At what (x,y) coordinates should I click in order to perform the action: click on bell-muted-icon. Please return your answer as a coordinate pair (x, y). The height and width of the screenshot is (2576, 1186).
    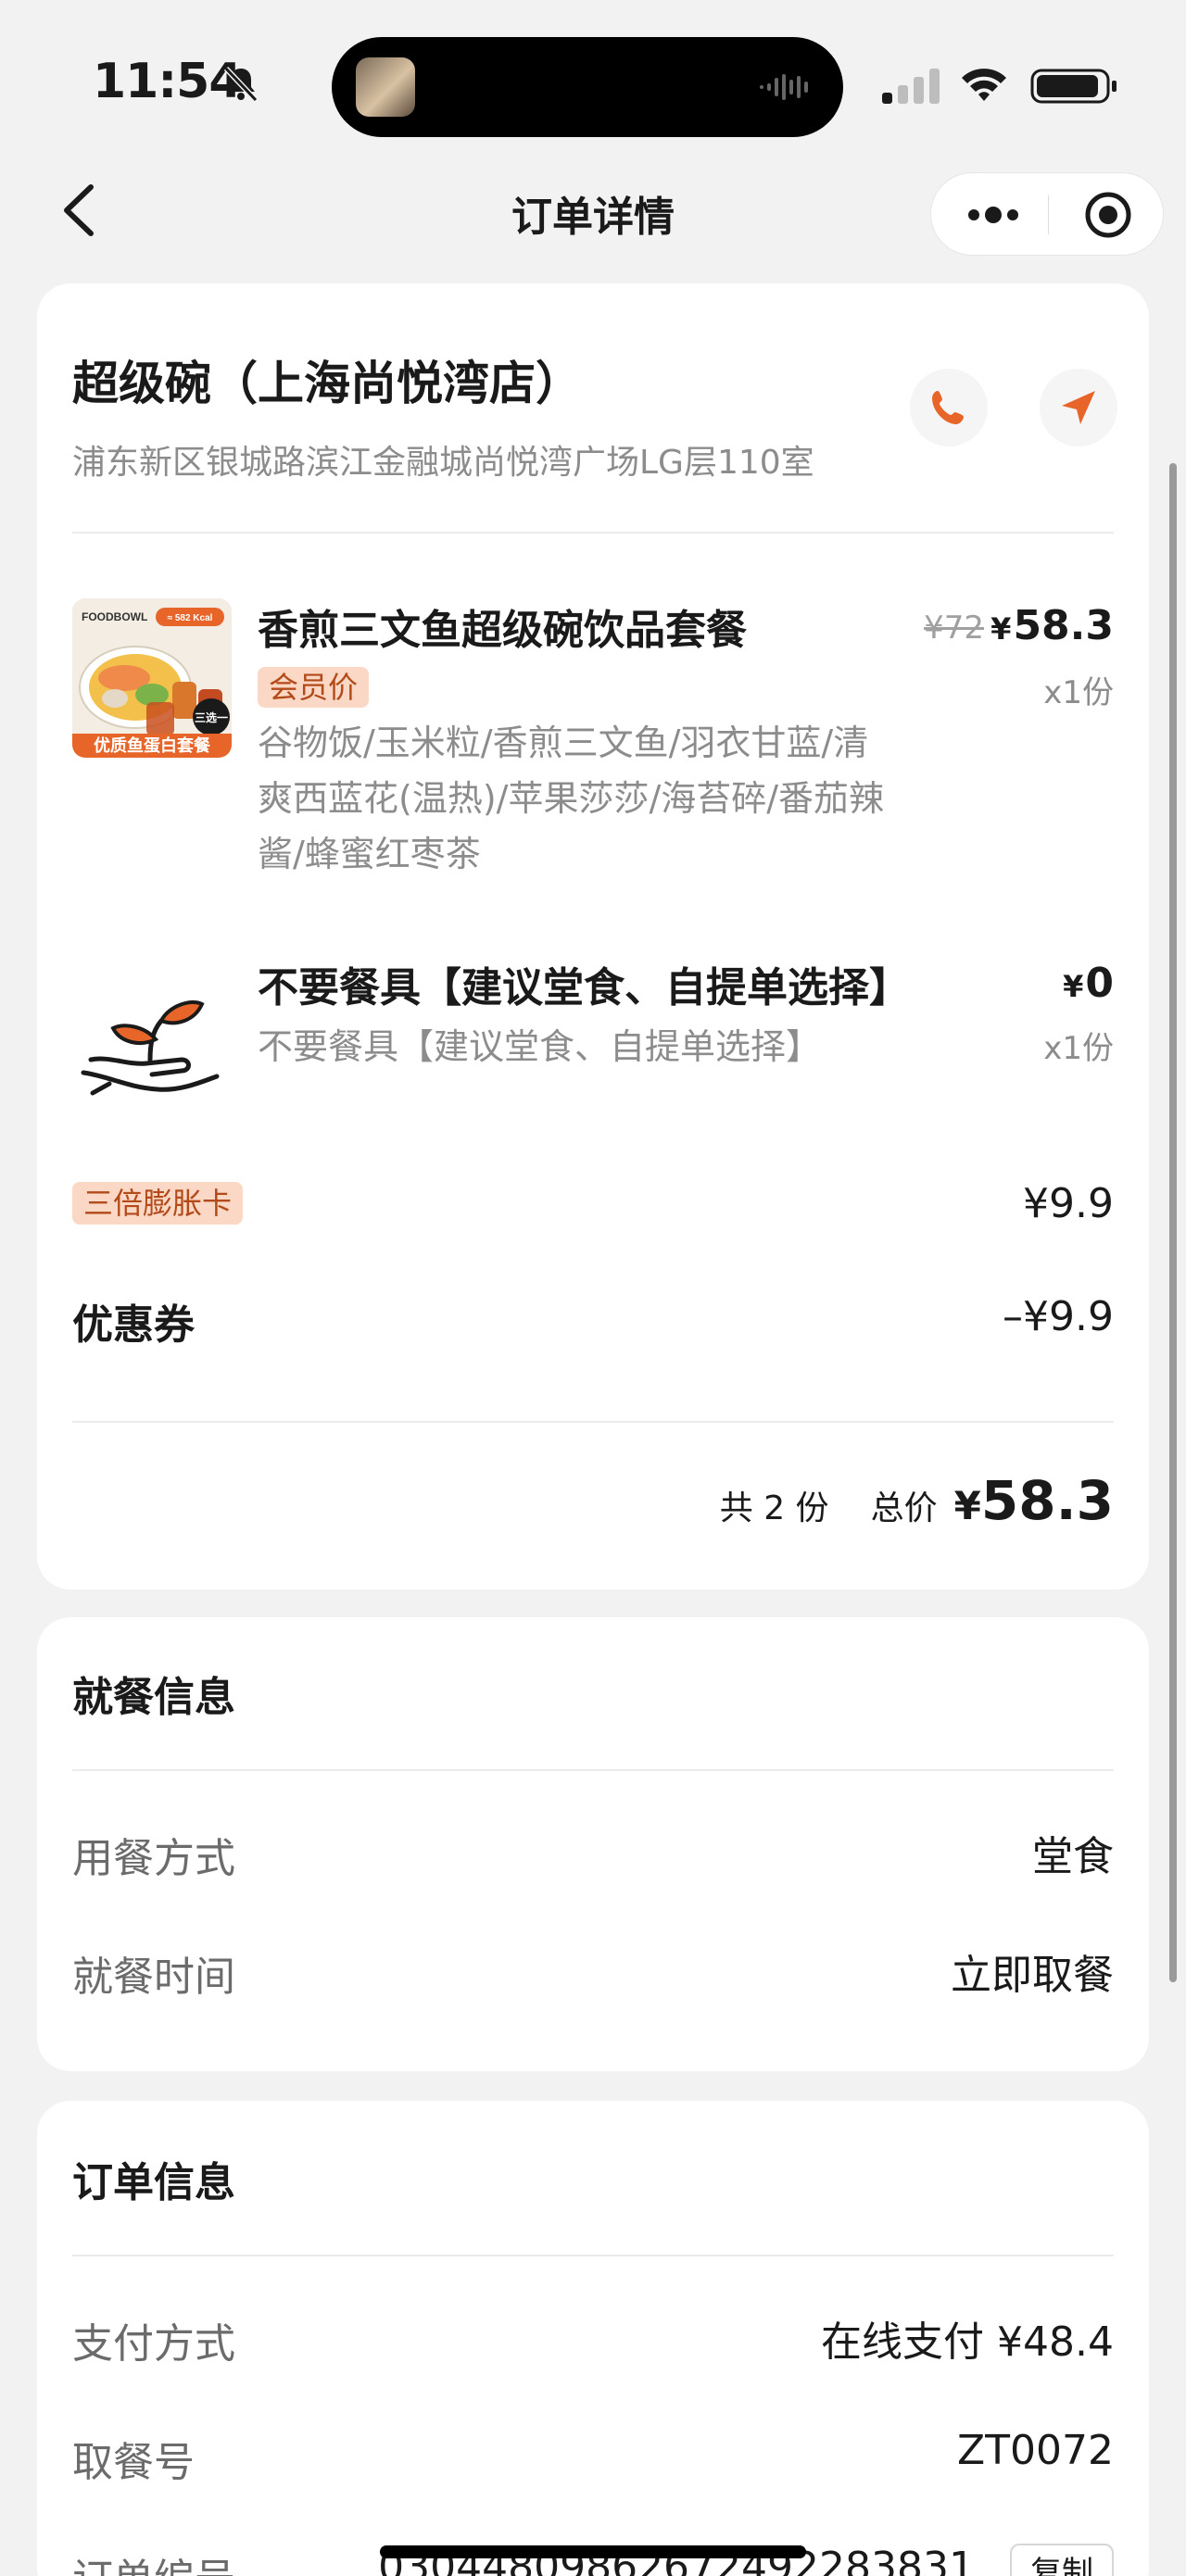
    Looking at the image, I should click on (241, 84).